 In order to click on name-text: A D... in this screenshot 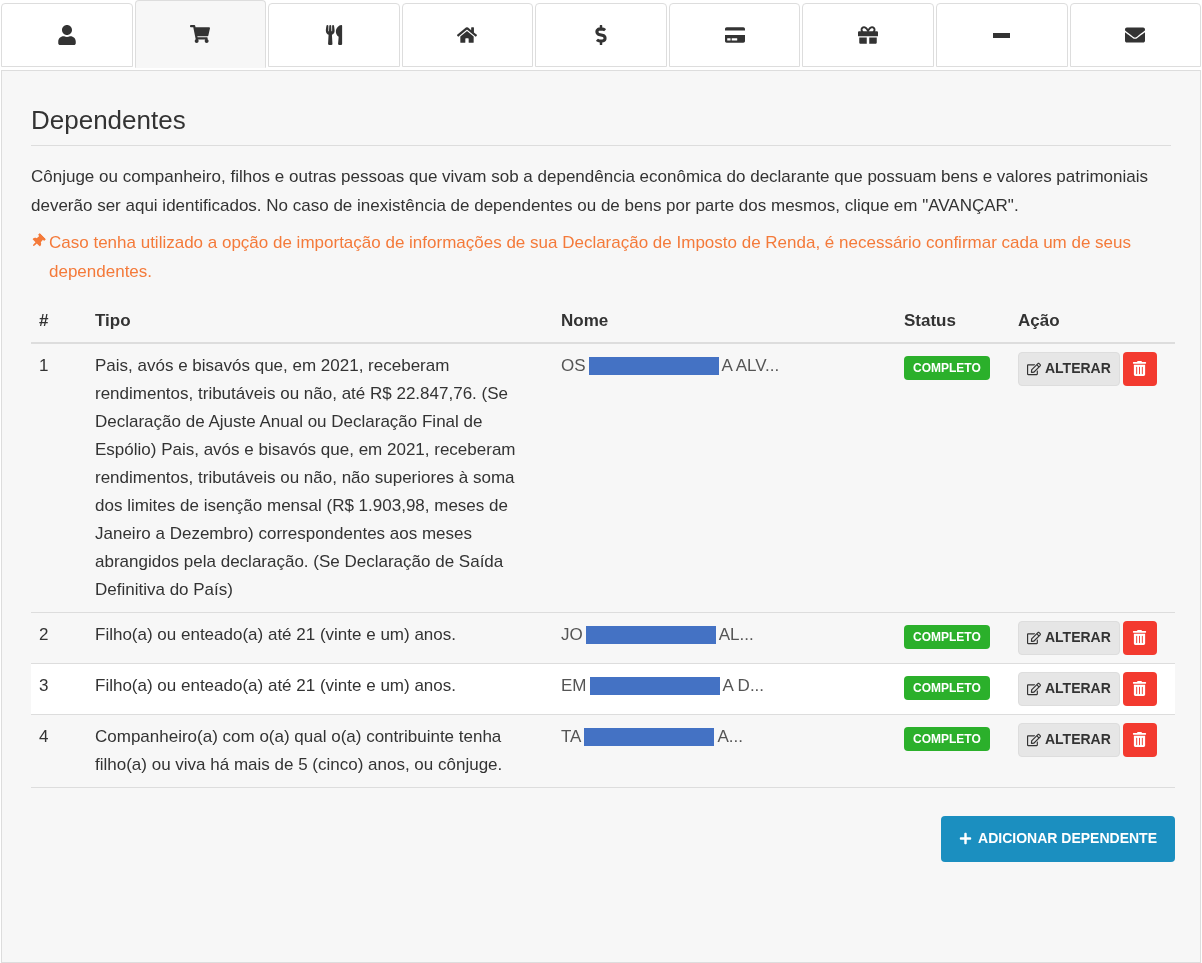, I will do `click(743, 685)`.